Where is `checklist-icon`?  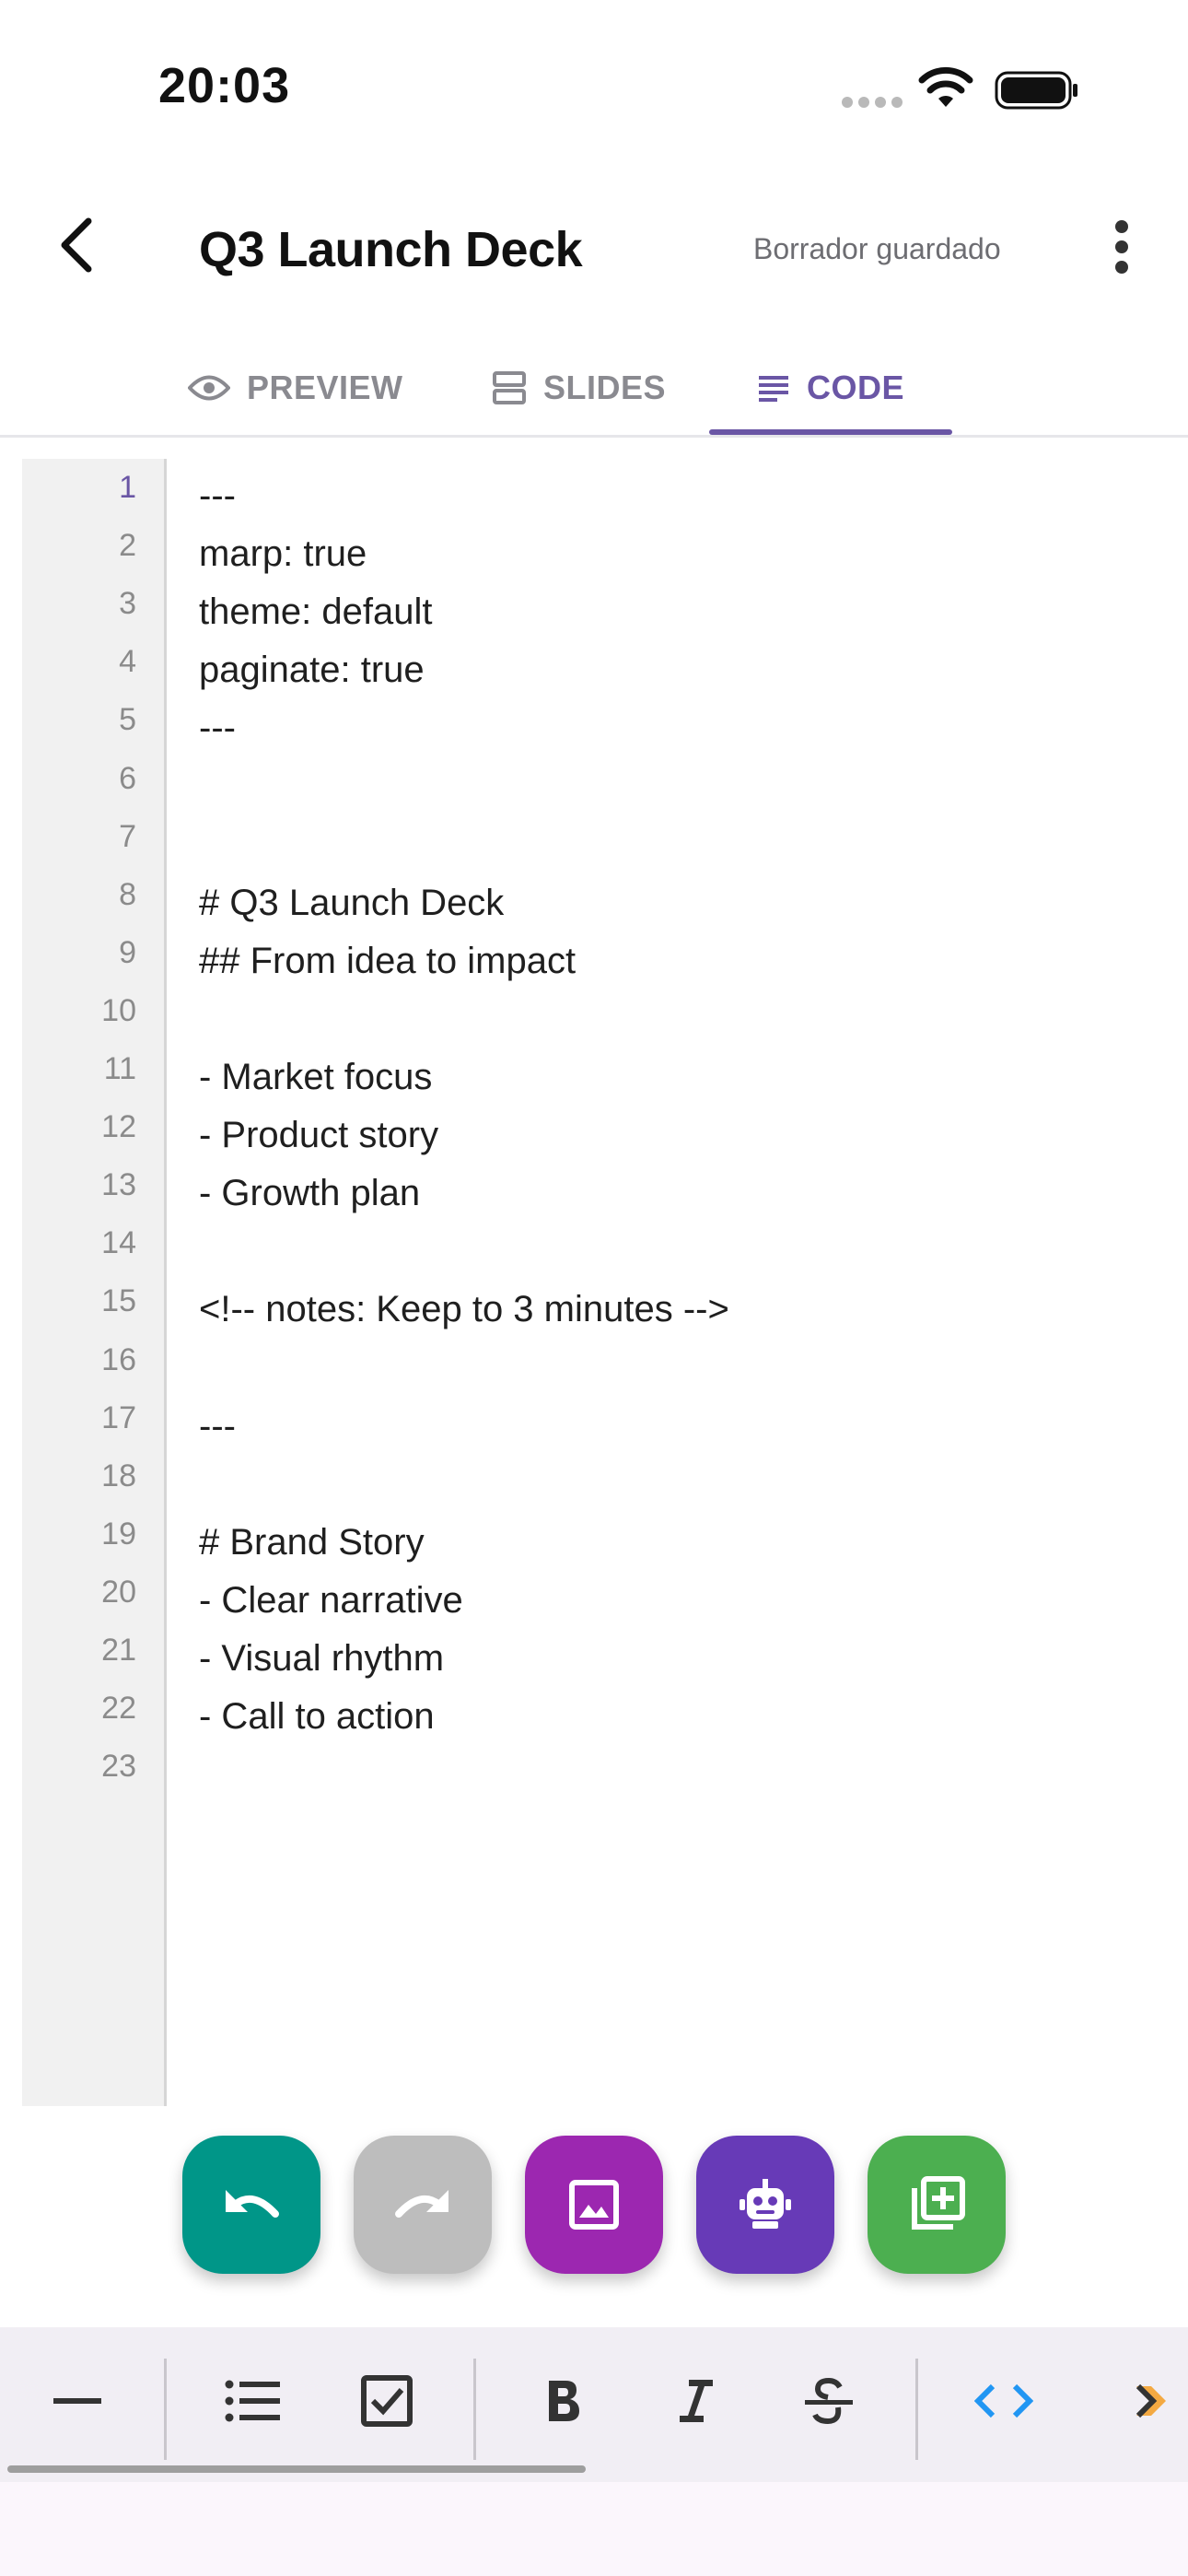 checklist-icon is located at coordinates (387, 2401).